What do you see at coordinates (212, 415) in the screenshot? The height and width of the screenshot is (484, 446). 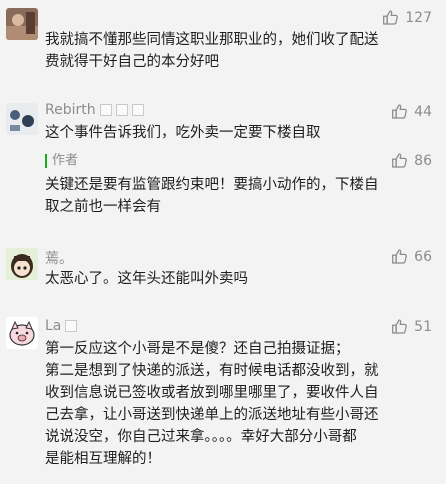 I see `comment-line: 己去拿，让小哥送到快递单上的派送地址有些小哥还` at bounding box center [212, 415].